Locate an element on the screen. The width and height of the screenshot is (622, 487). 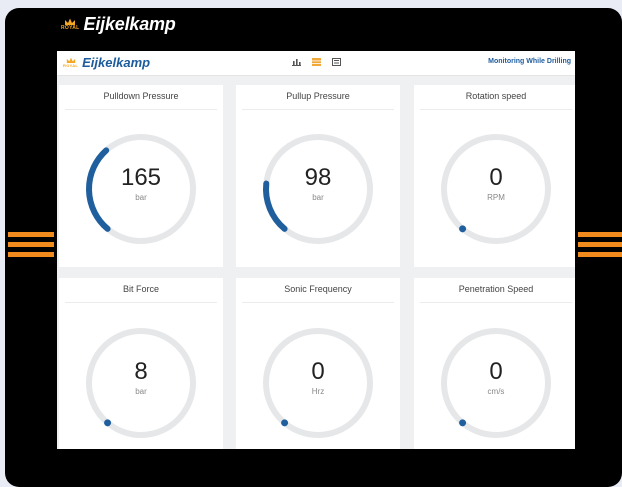
grid-icon is located at coordinates (316, 62).